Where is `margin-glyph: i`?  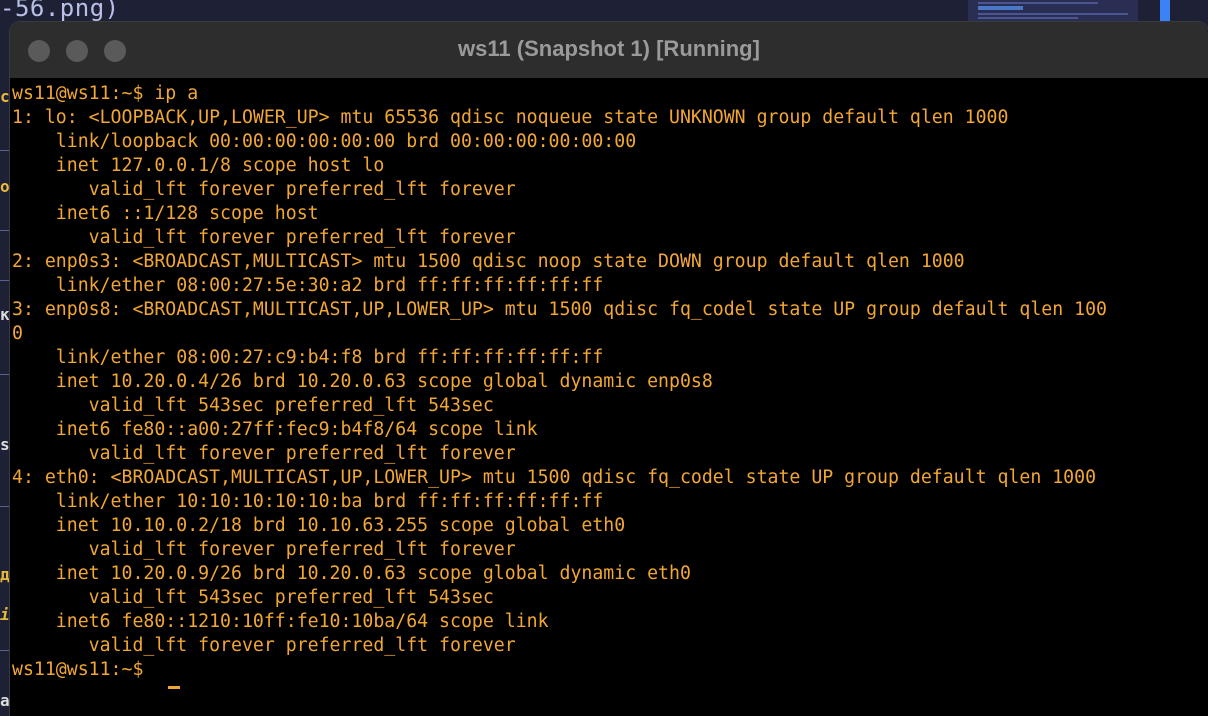
margin-glyph: i is located at coordinates (5, 614).